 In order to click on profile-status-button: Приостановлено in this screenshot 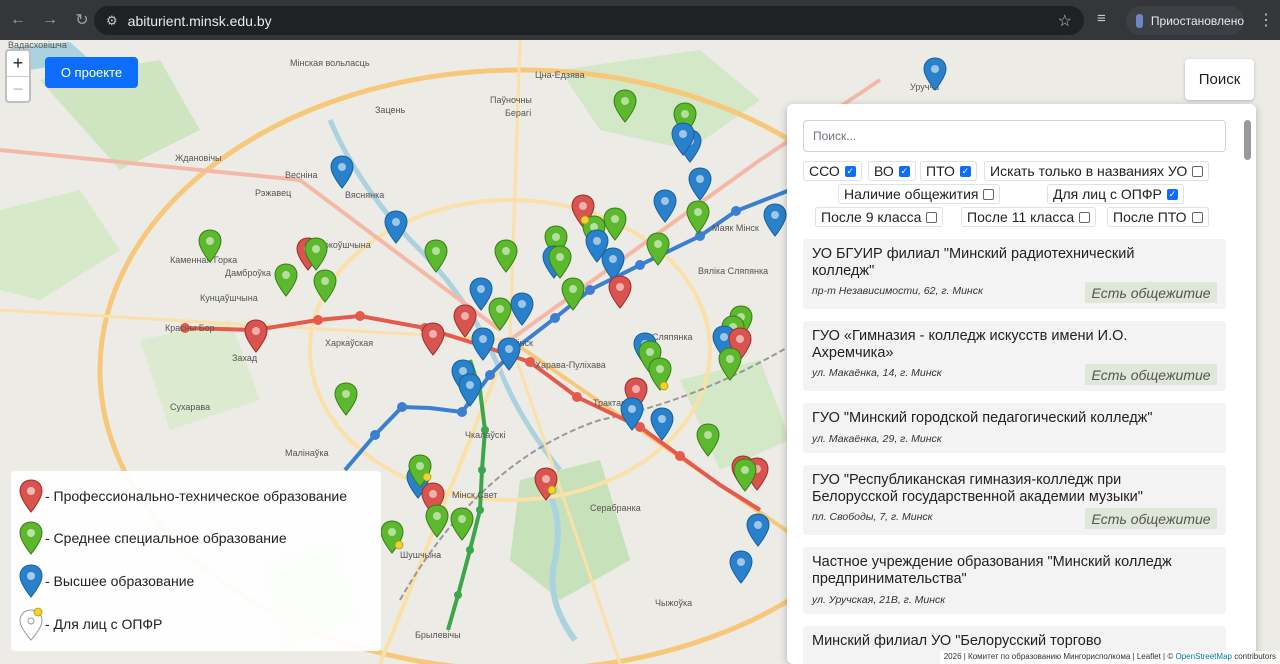, I will do `click(1185, 20)`.